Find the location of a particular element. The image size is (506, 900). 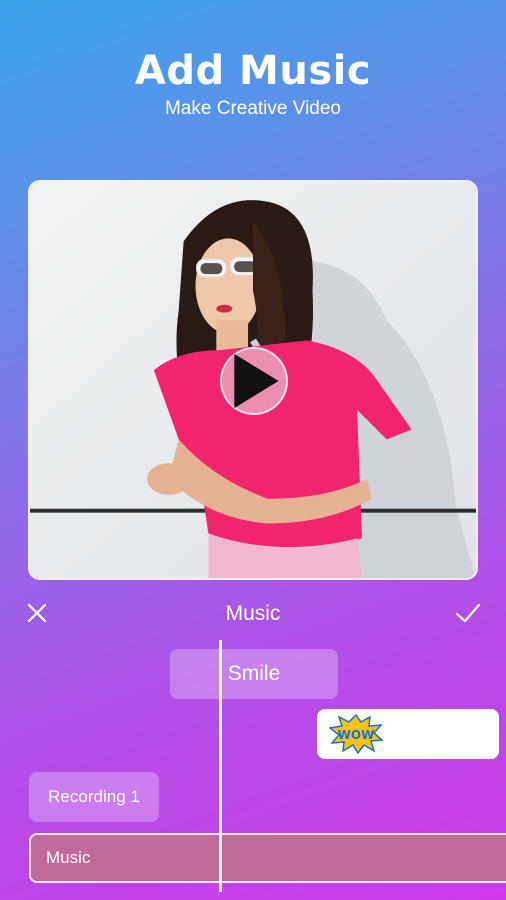

timeline-playhead is located at coordinates (220, 766).